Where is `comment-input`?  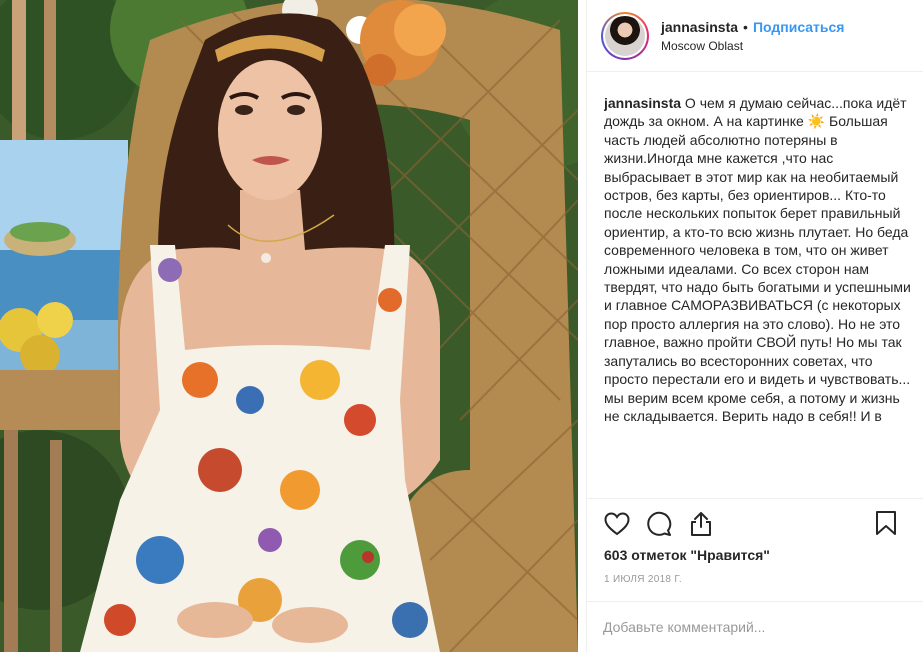
comment-input is located at coordinates (753, 627).